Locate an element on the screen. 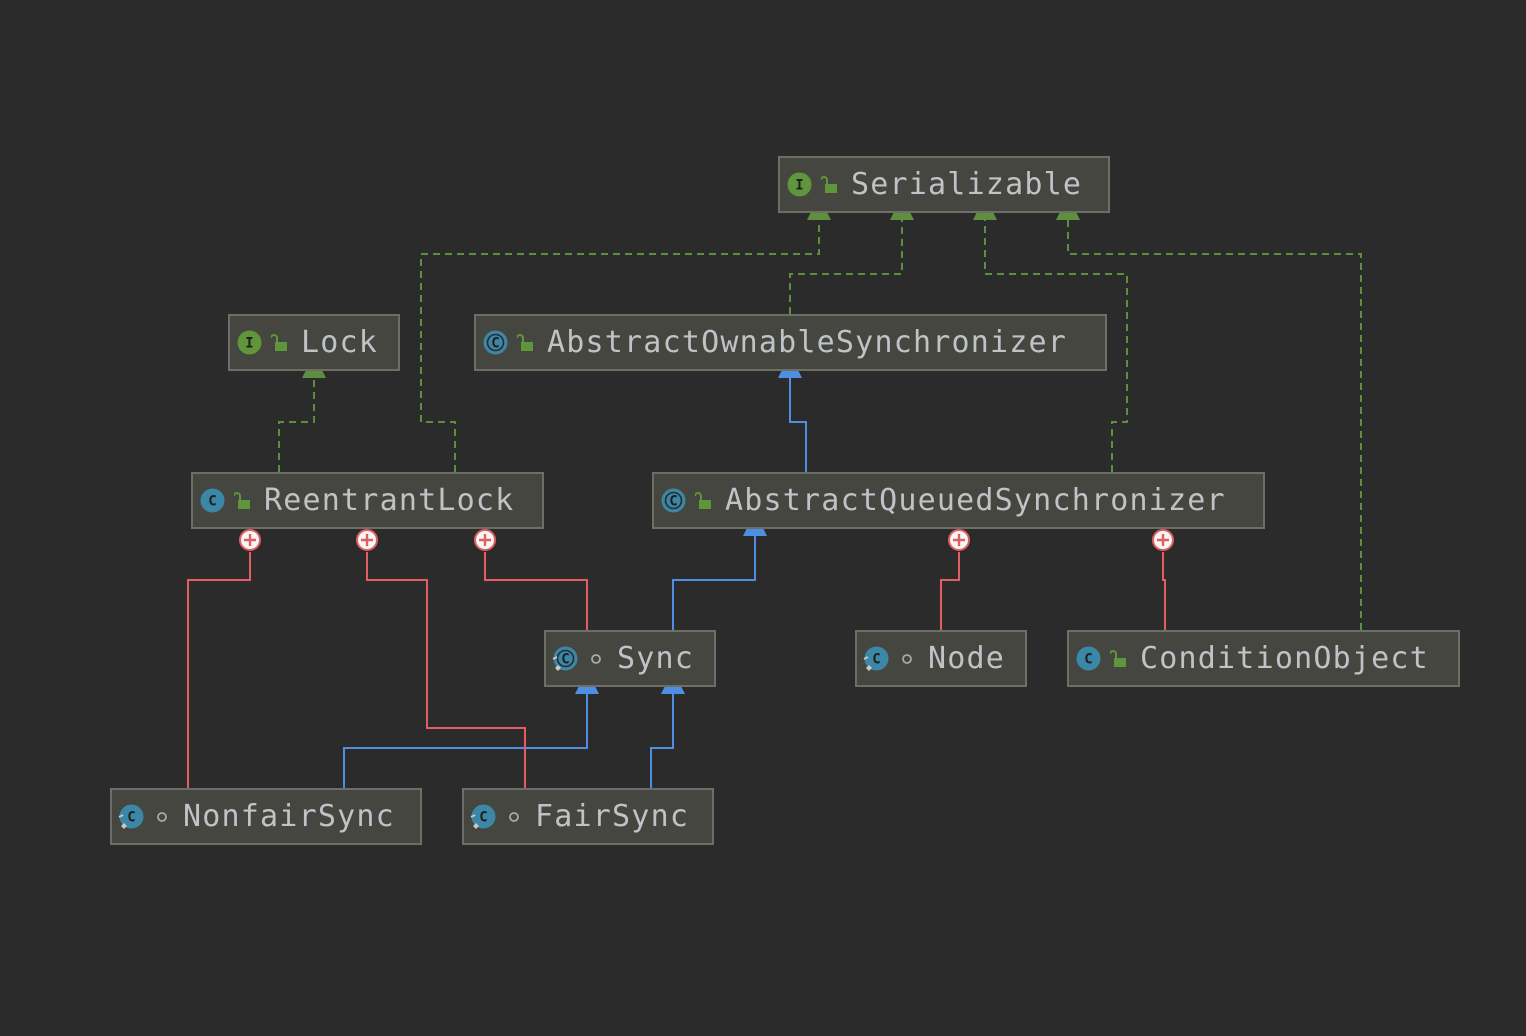 The width and height of the screenshot is (1526, 1036). edge-inner-class-fairsync-to-reentrantlock is located at coordinates (441, 658).